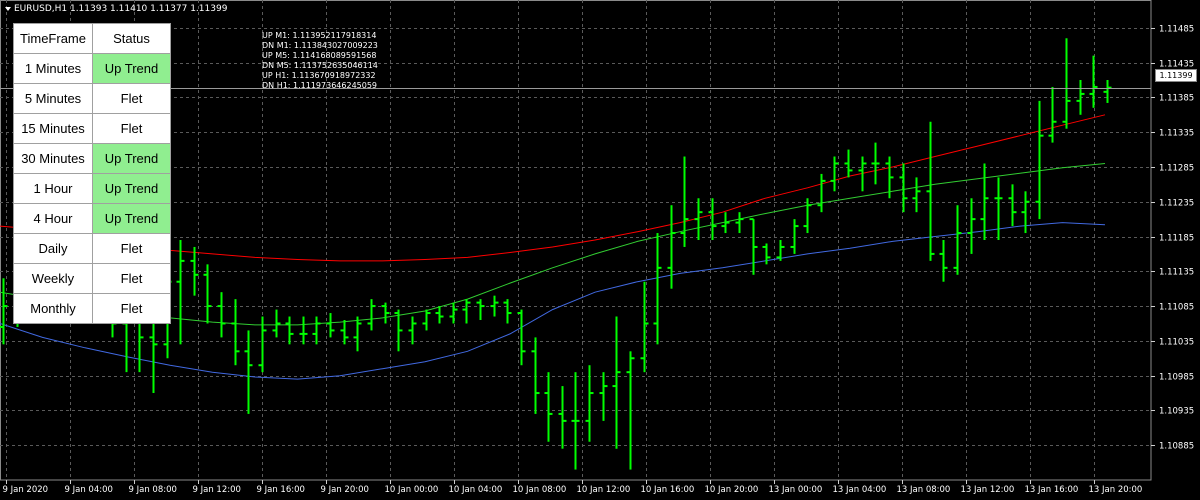 This screenshot has width=1200, height=500. I want to click on timeframe-cell: 4 Hour, so click(53, 218).